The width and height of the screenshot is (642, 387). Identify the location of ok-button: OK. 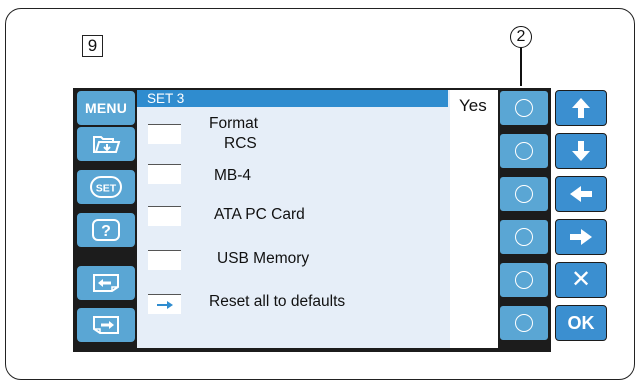
(581, 323).